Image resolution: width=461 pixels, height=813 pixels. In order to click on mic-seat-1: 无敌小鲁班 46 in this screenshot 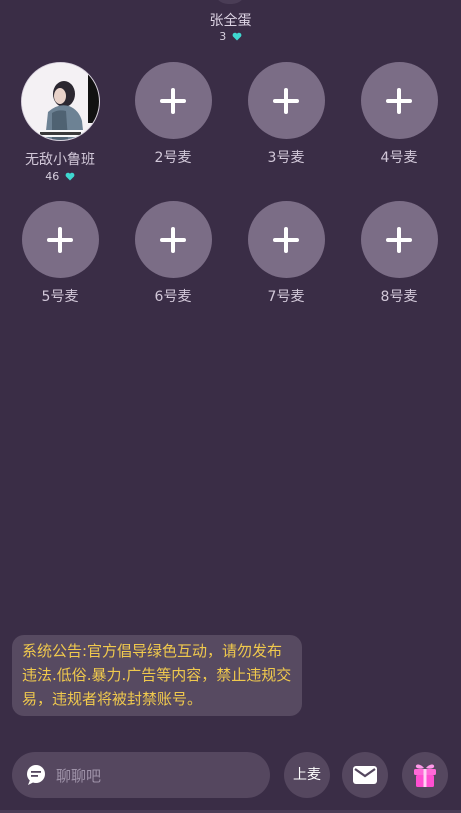, I will do `click(60, 122)`.